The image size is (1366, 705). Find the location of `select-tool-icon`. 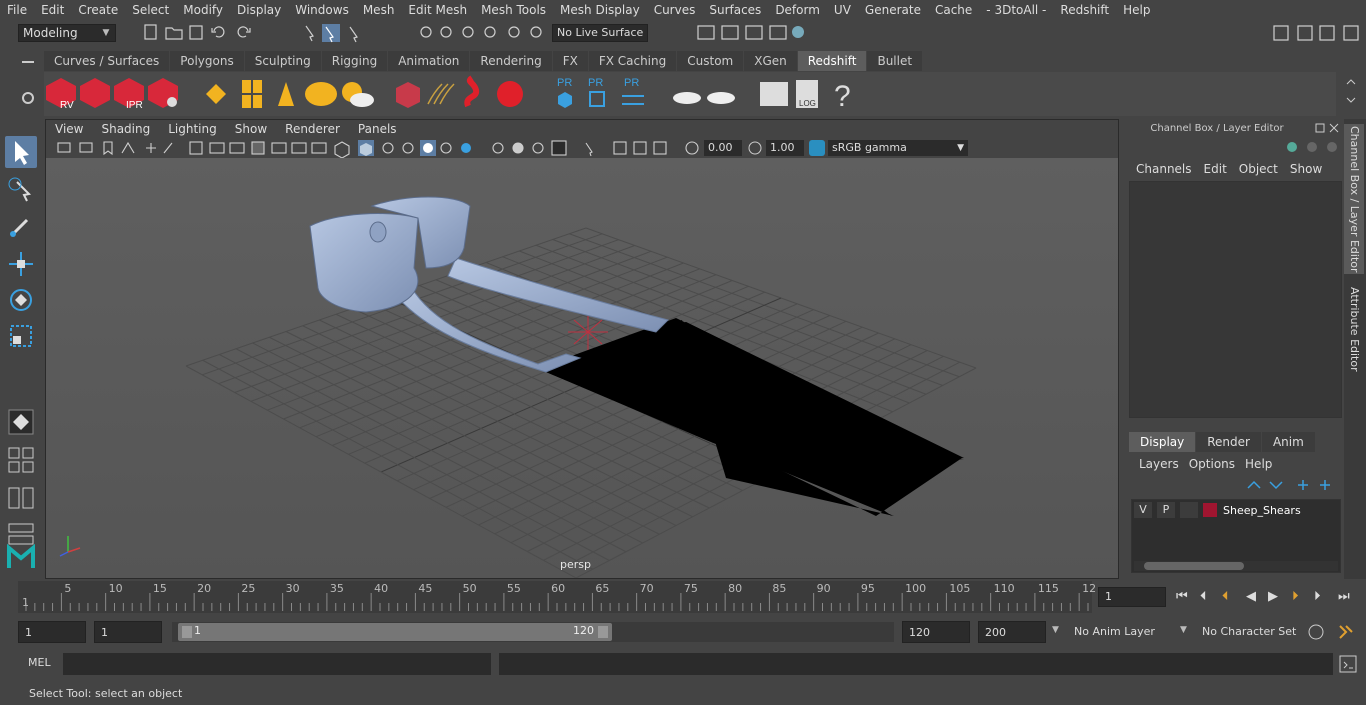

select-tool-icon is located at coordinates (21, 152).